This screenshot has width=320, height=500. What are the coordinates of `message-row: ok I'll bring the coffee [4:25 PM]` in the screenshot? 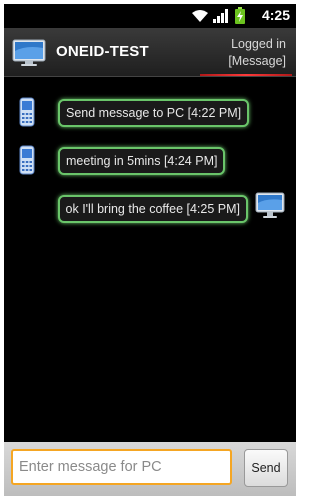 It's located at (150, 209).